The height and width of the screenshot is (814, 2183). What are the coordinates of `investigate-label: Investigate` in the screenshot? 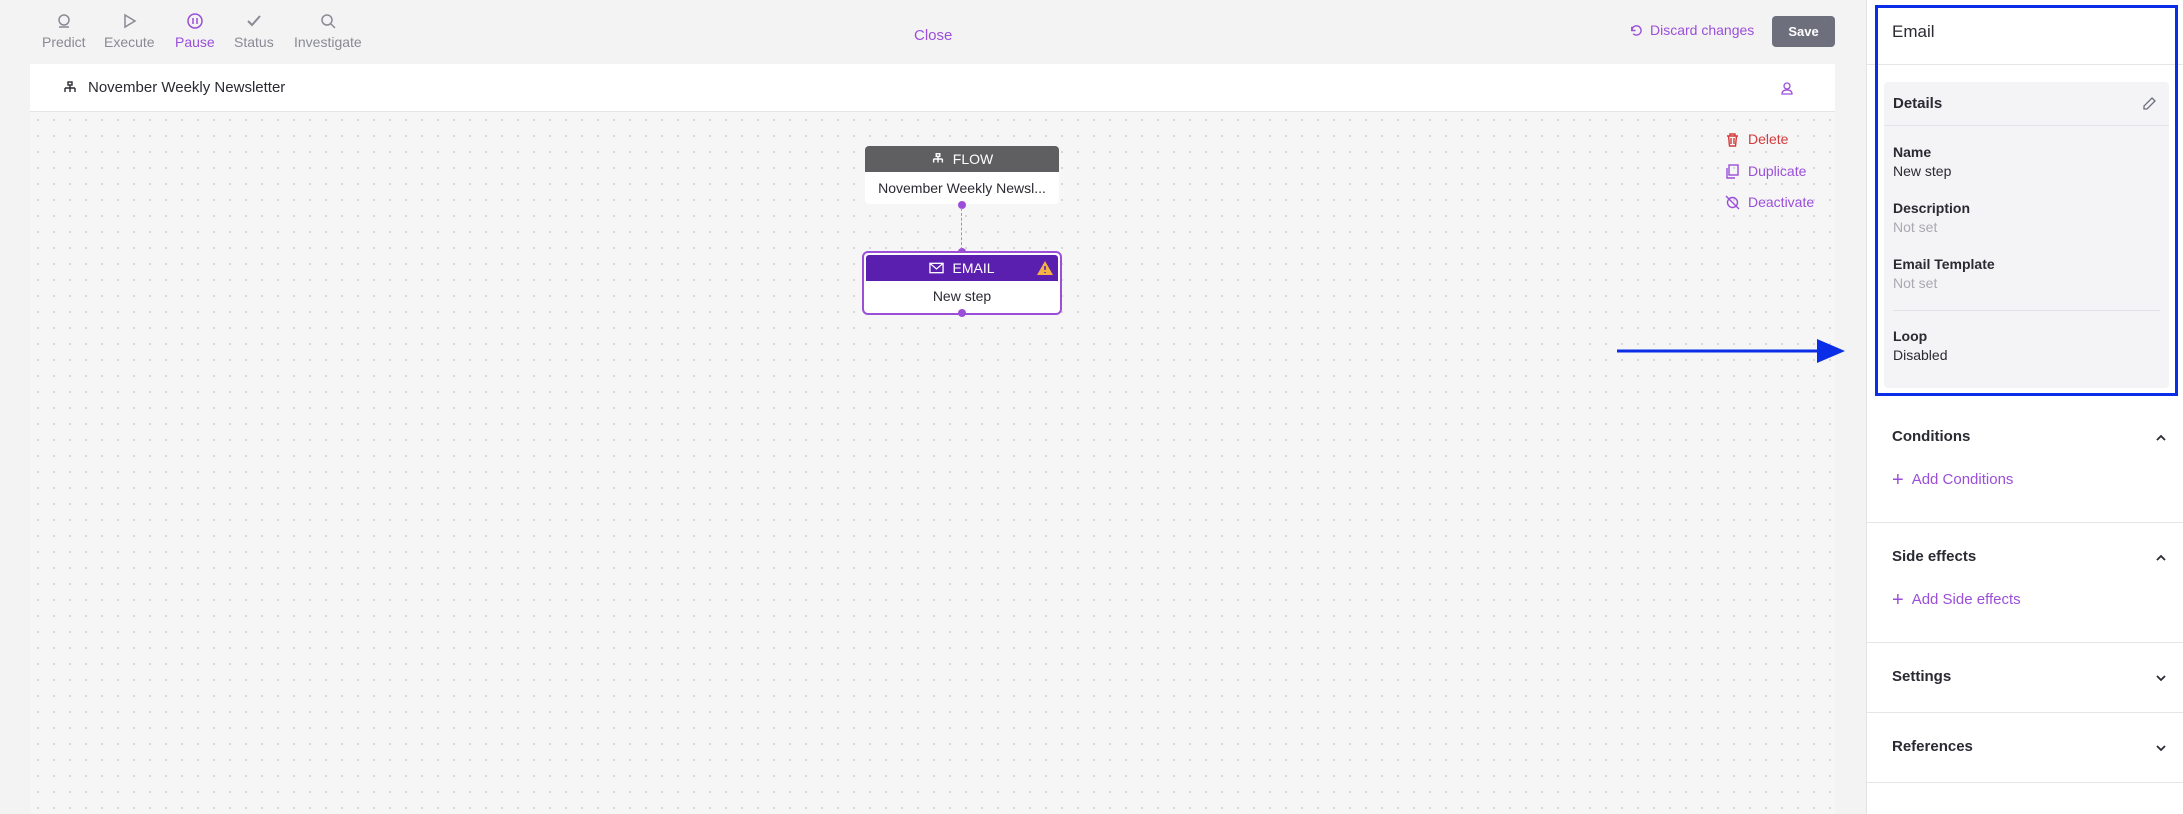 It's located at (328, 42).